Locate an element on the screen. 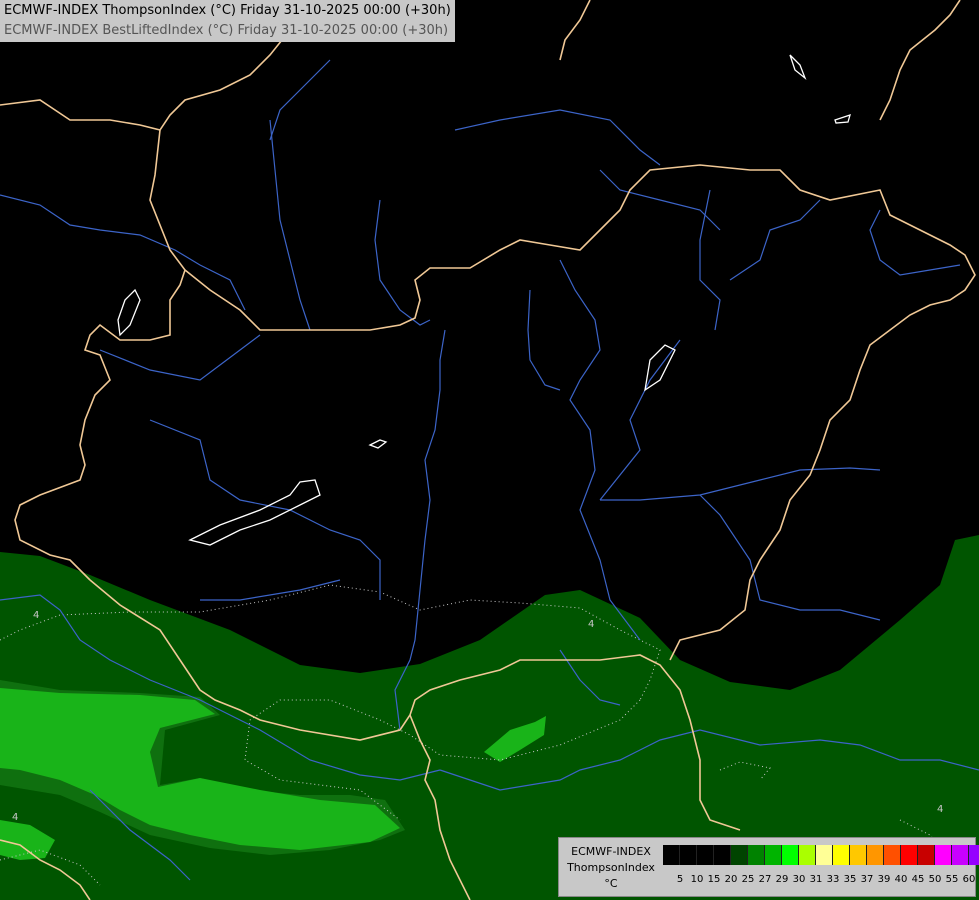 Image resolution: width=979 pixels, height=900 pixels. legend-tick-label: 27 is located at coordinates (765, 879).